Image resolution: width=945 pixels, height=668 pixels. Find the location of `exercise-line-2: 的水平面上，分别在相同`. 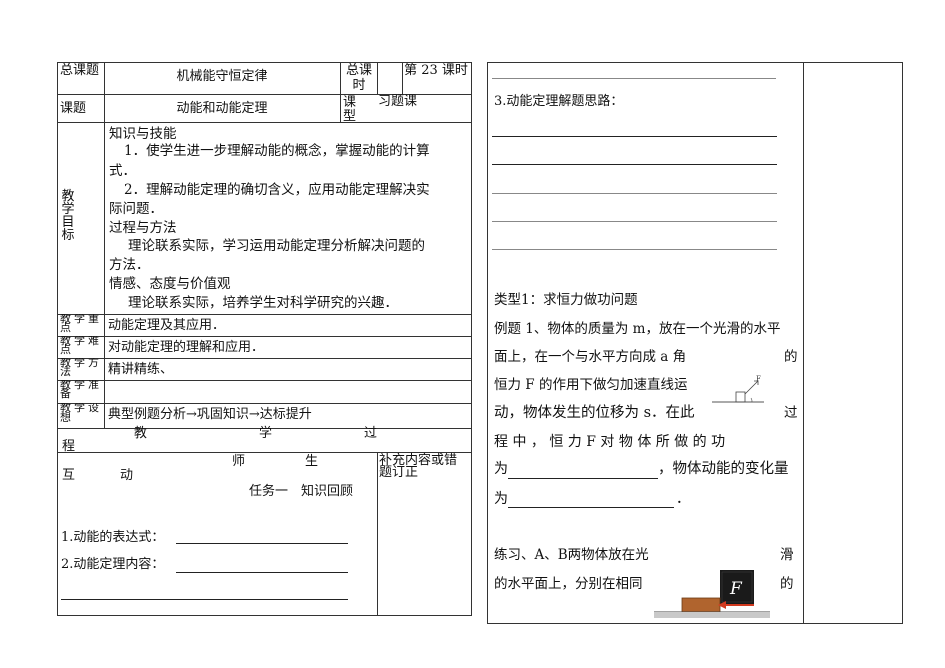

exercise-line-2: 的水平面上，分别在相同 is located at coordinates (568, 584).